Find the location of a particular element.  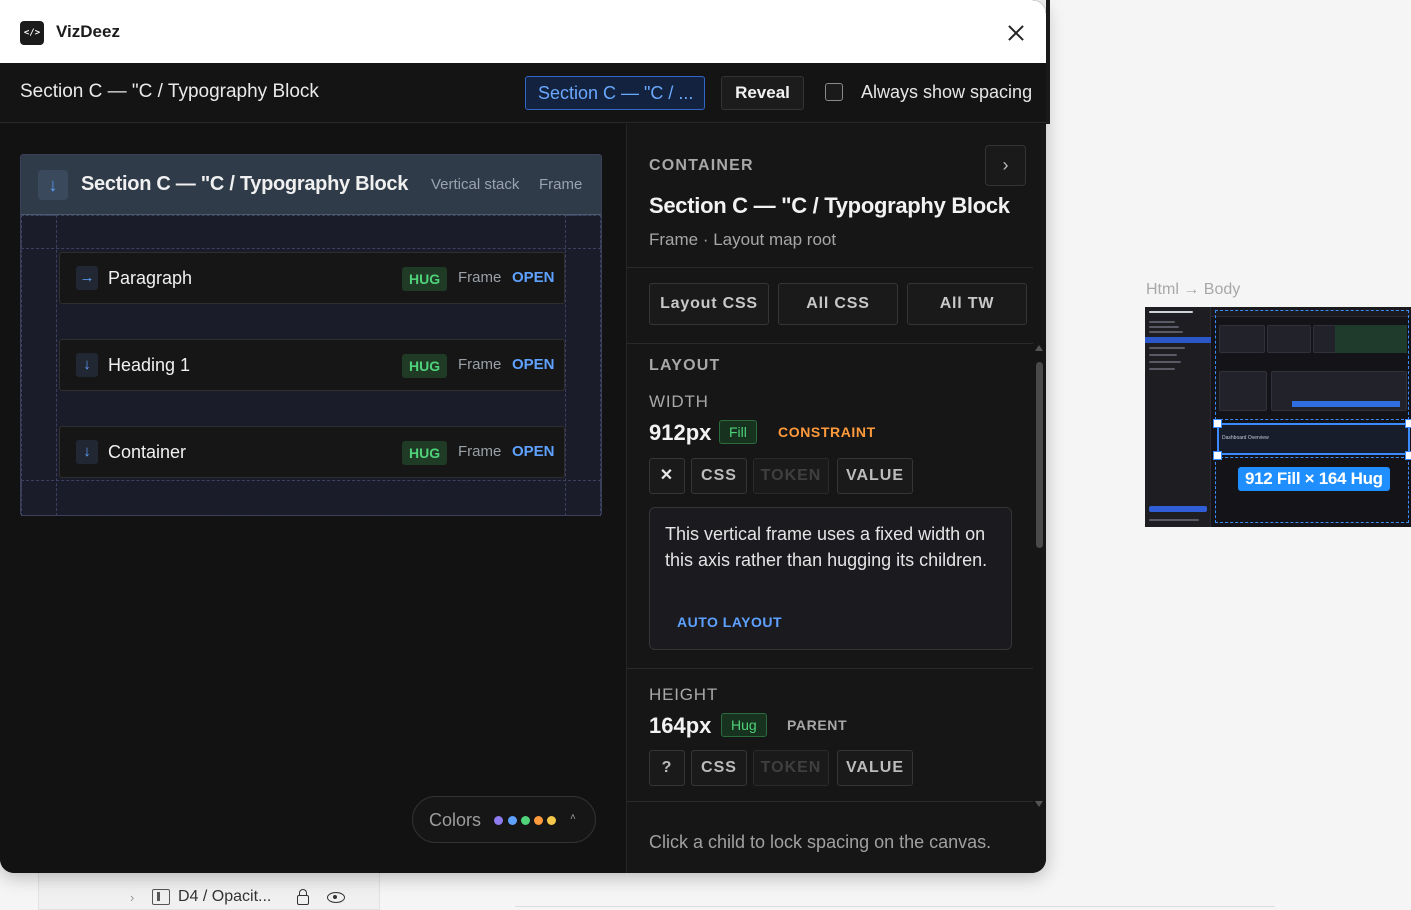

reveal-button: Reveal is located at coordinates (762, 93).